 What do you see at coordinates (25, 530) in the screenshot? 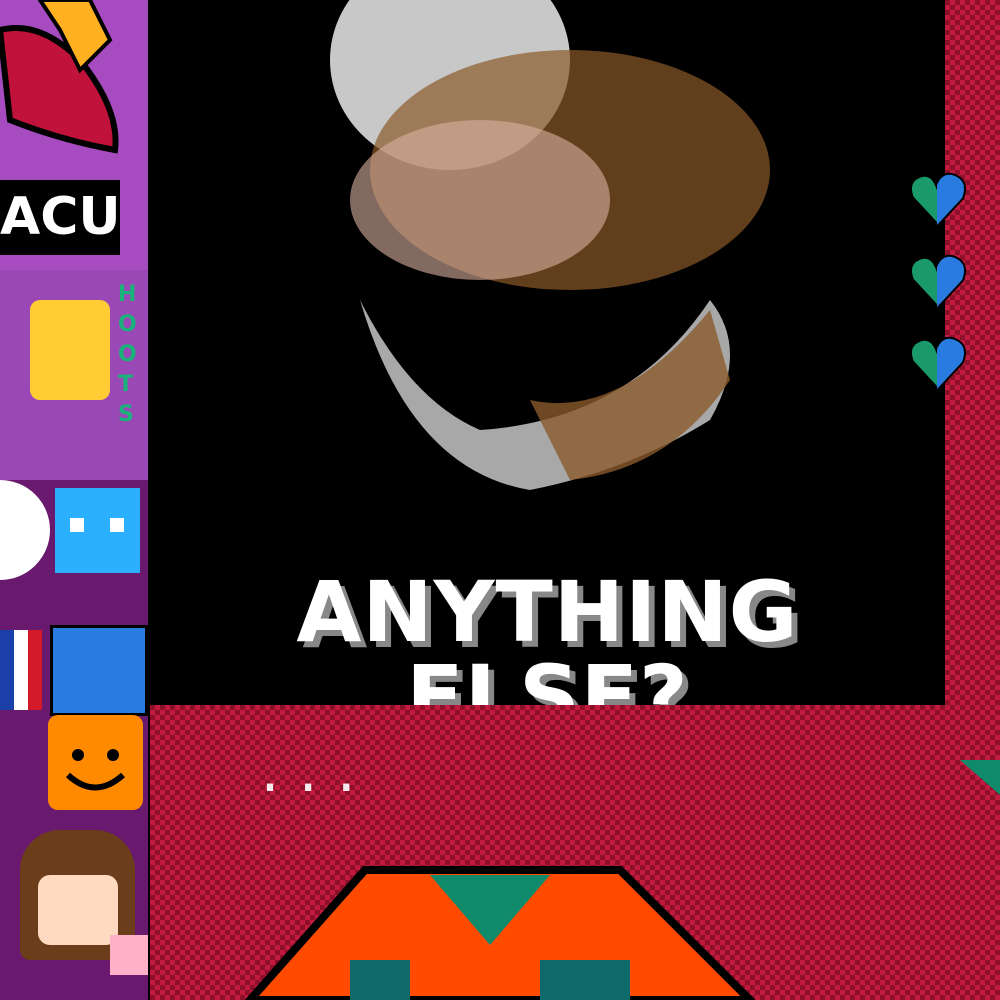
I see `green-face-art` at bounding box center [25, 530].